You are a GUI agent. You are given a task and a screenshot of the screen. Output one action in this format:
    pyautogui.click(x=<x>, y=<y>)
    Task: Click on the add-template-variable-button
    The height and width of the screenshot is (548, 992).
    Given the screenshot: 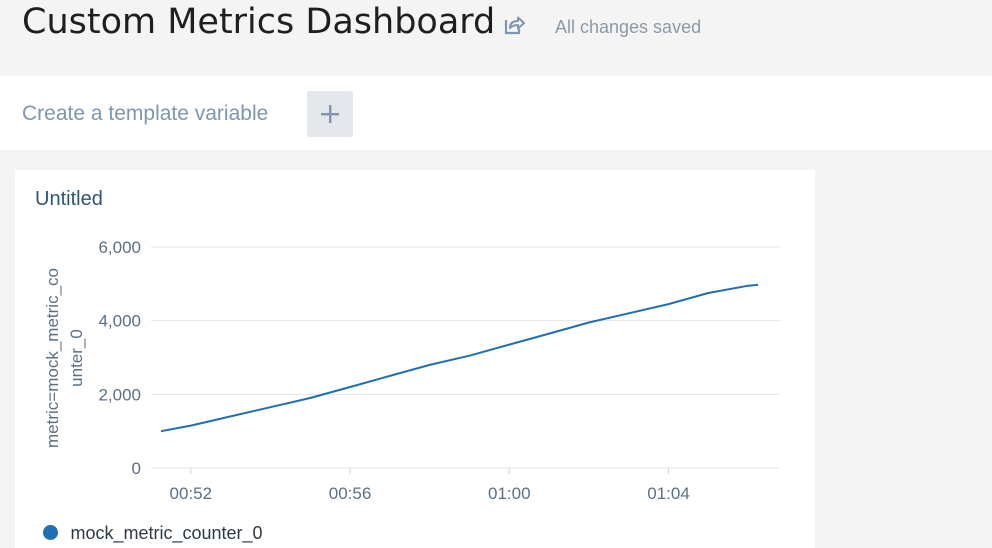 What is the action you would take?
    pyautogui.click(x=330, y=114)
    